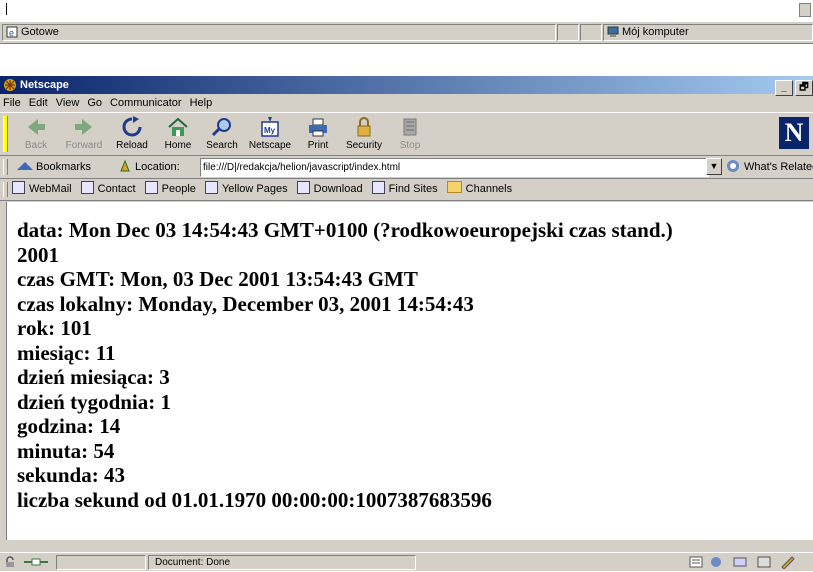  What do you see at coordinates (221, 127) in the screenshot?
I see `search-icon` at bounding box center [221, 127].